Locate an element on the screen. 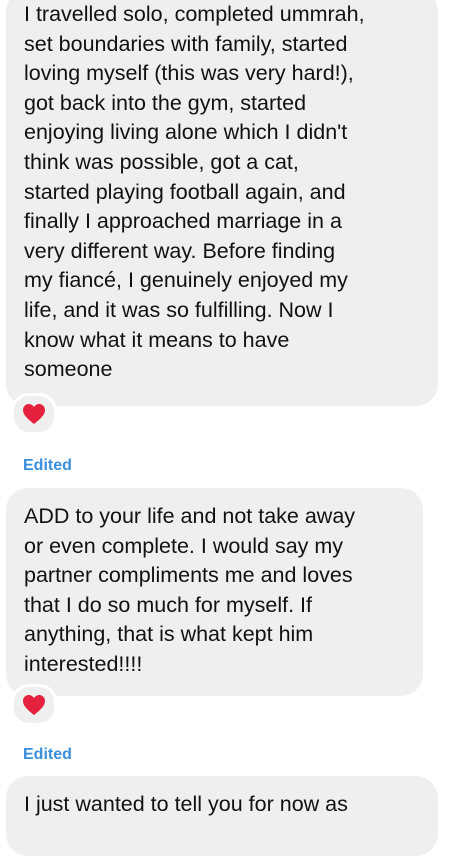 The width and height of the screenshot is (451, 856). message-bubble: I just wanted to tell you for now as is located at coordinates (222, 816).